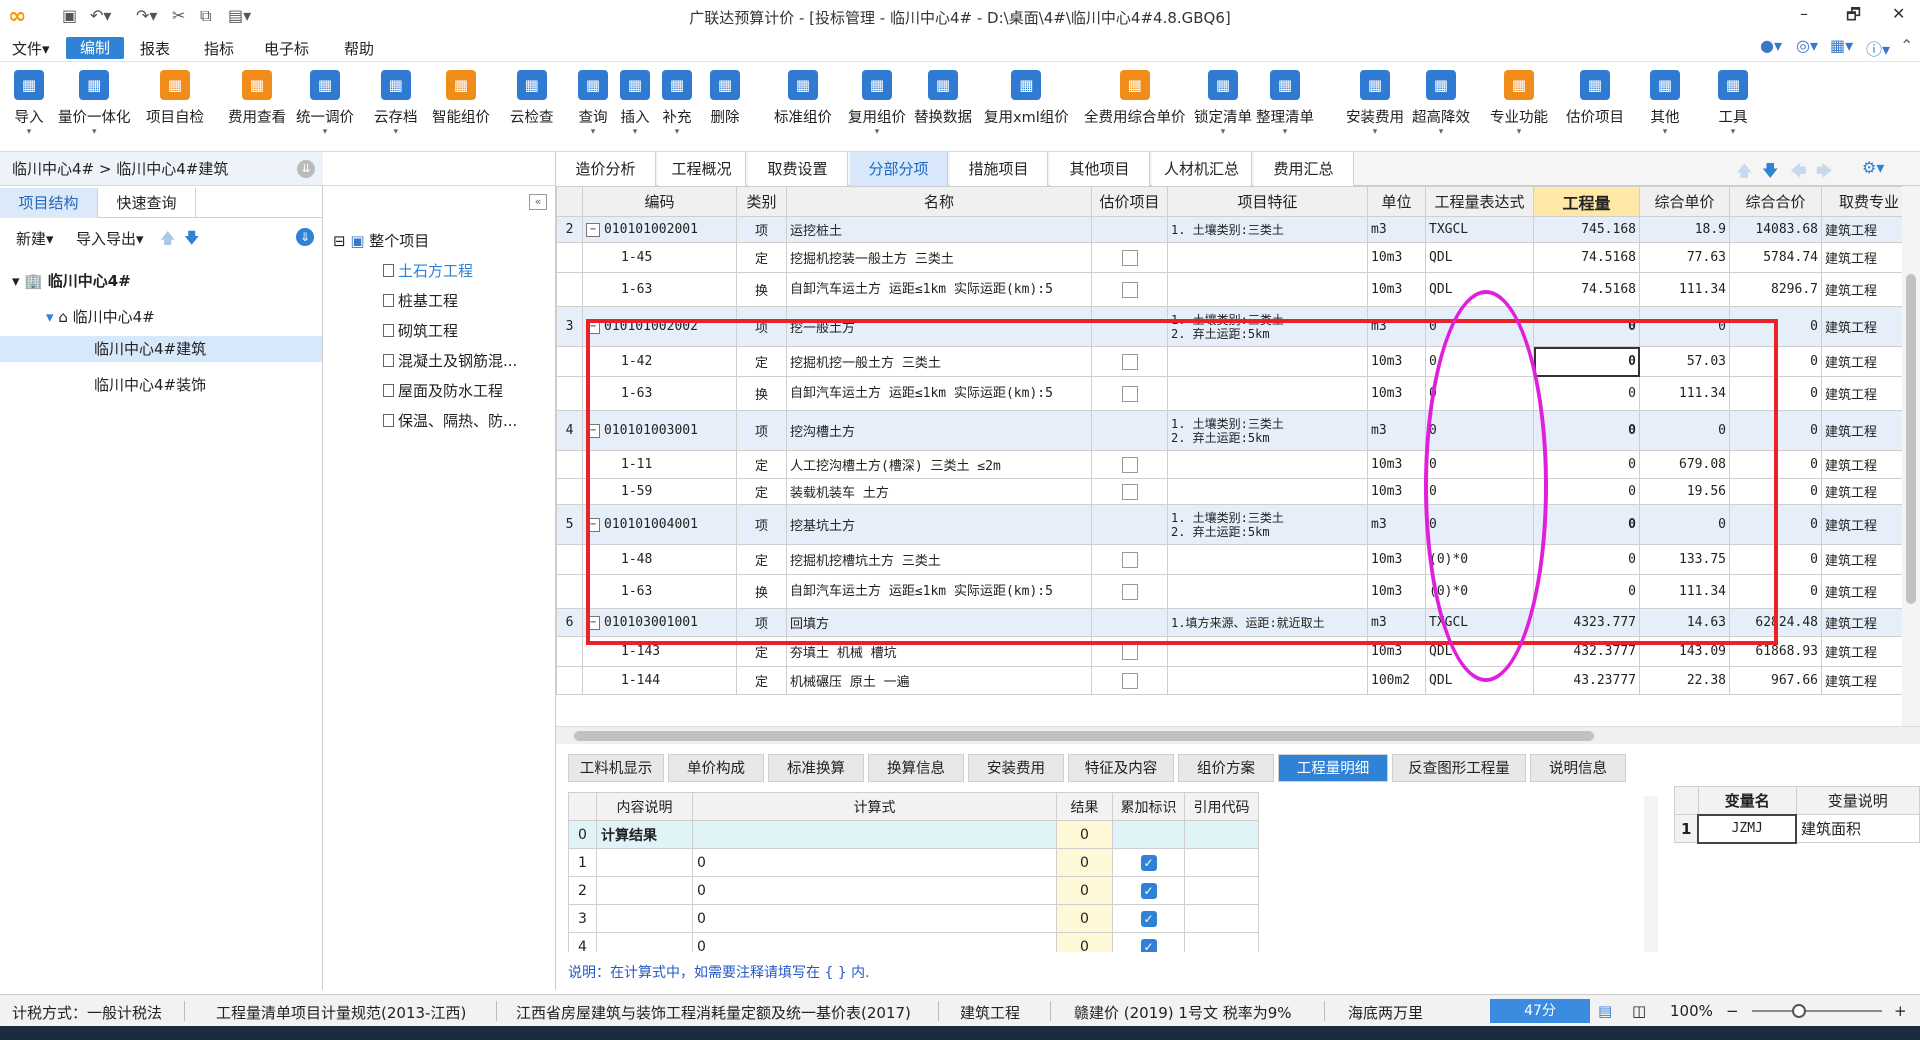  I want to click on col-header-total: 综合合价, so click(1775, 201).